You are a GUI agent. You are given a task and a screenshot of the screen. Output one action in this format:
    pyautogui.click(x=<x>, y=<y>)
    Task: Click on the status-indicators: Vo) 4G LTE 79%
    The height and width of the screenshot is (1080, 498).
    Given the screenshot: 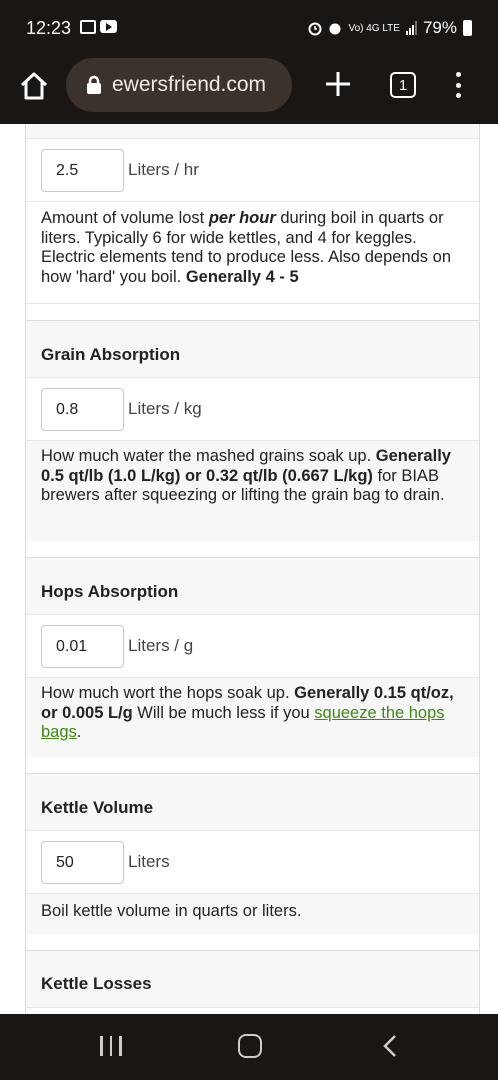 What is the action you would take?
    pyautogui.click(x=390, y=28)
    